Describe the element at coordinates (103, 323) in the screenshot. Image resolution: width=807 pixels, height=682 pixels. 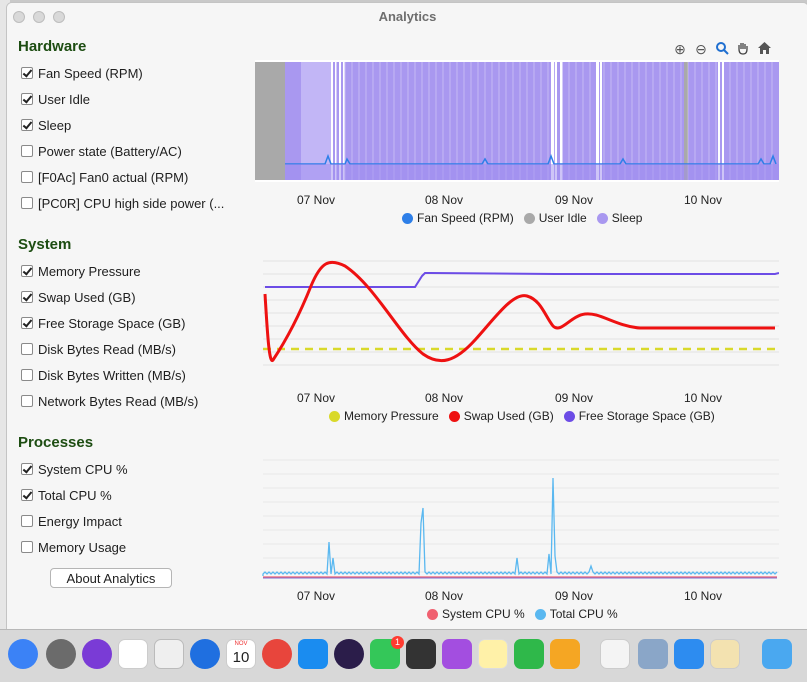
I see `checkbox-row-free-storage-space-gb: Free Storage Space (GB)` at that location.